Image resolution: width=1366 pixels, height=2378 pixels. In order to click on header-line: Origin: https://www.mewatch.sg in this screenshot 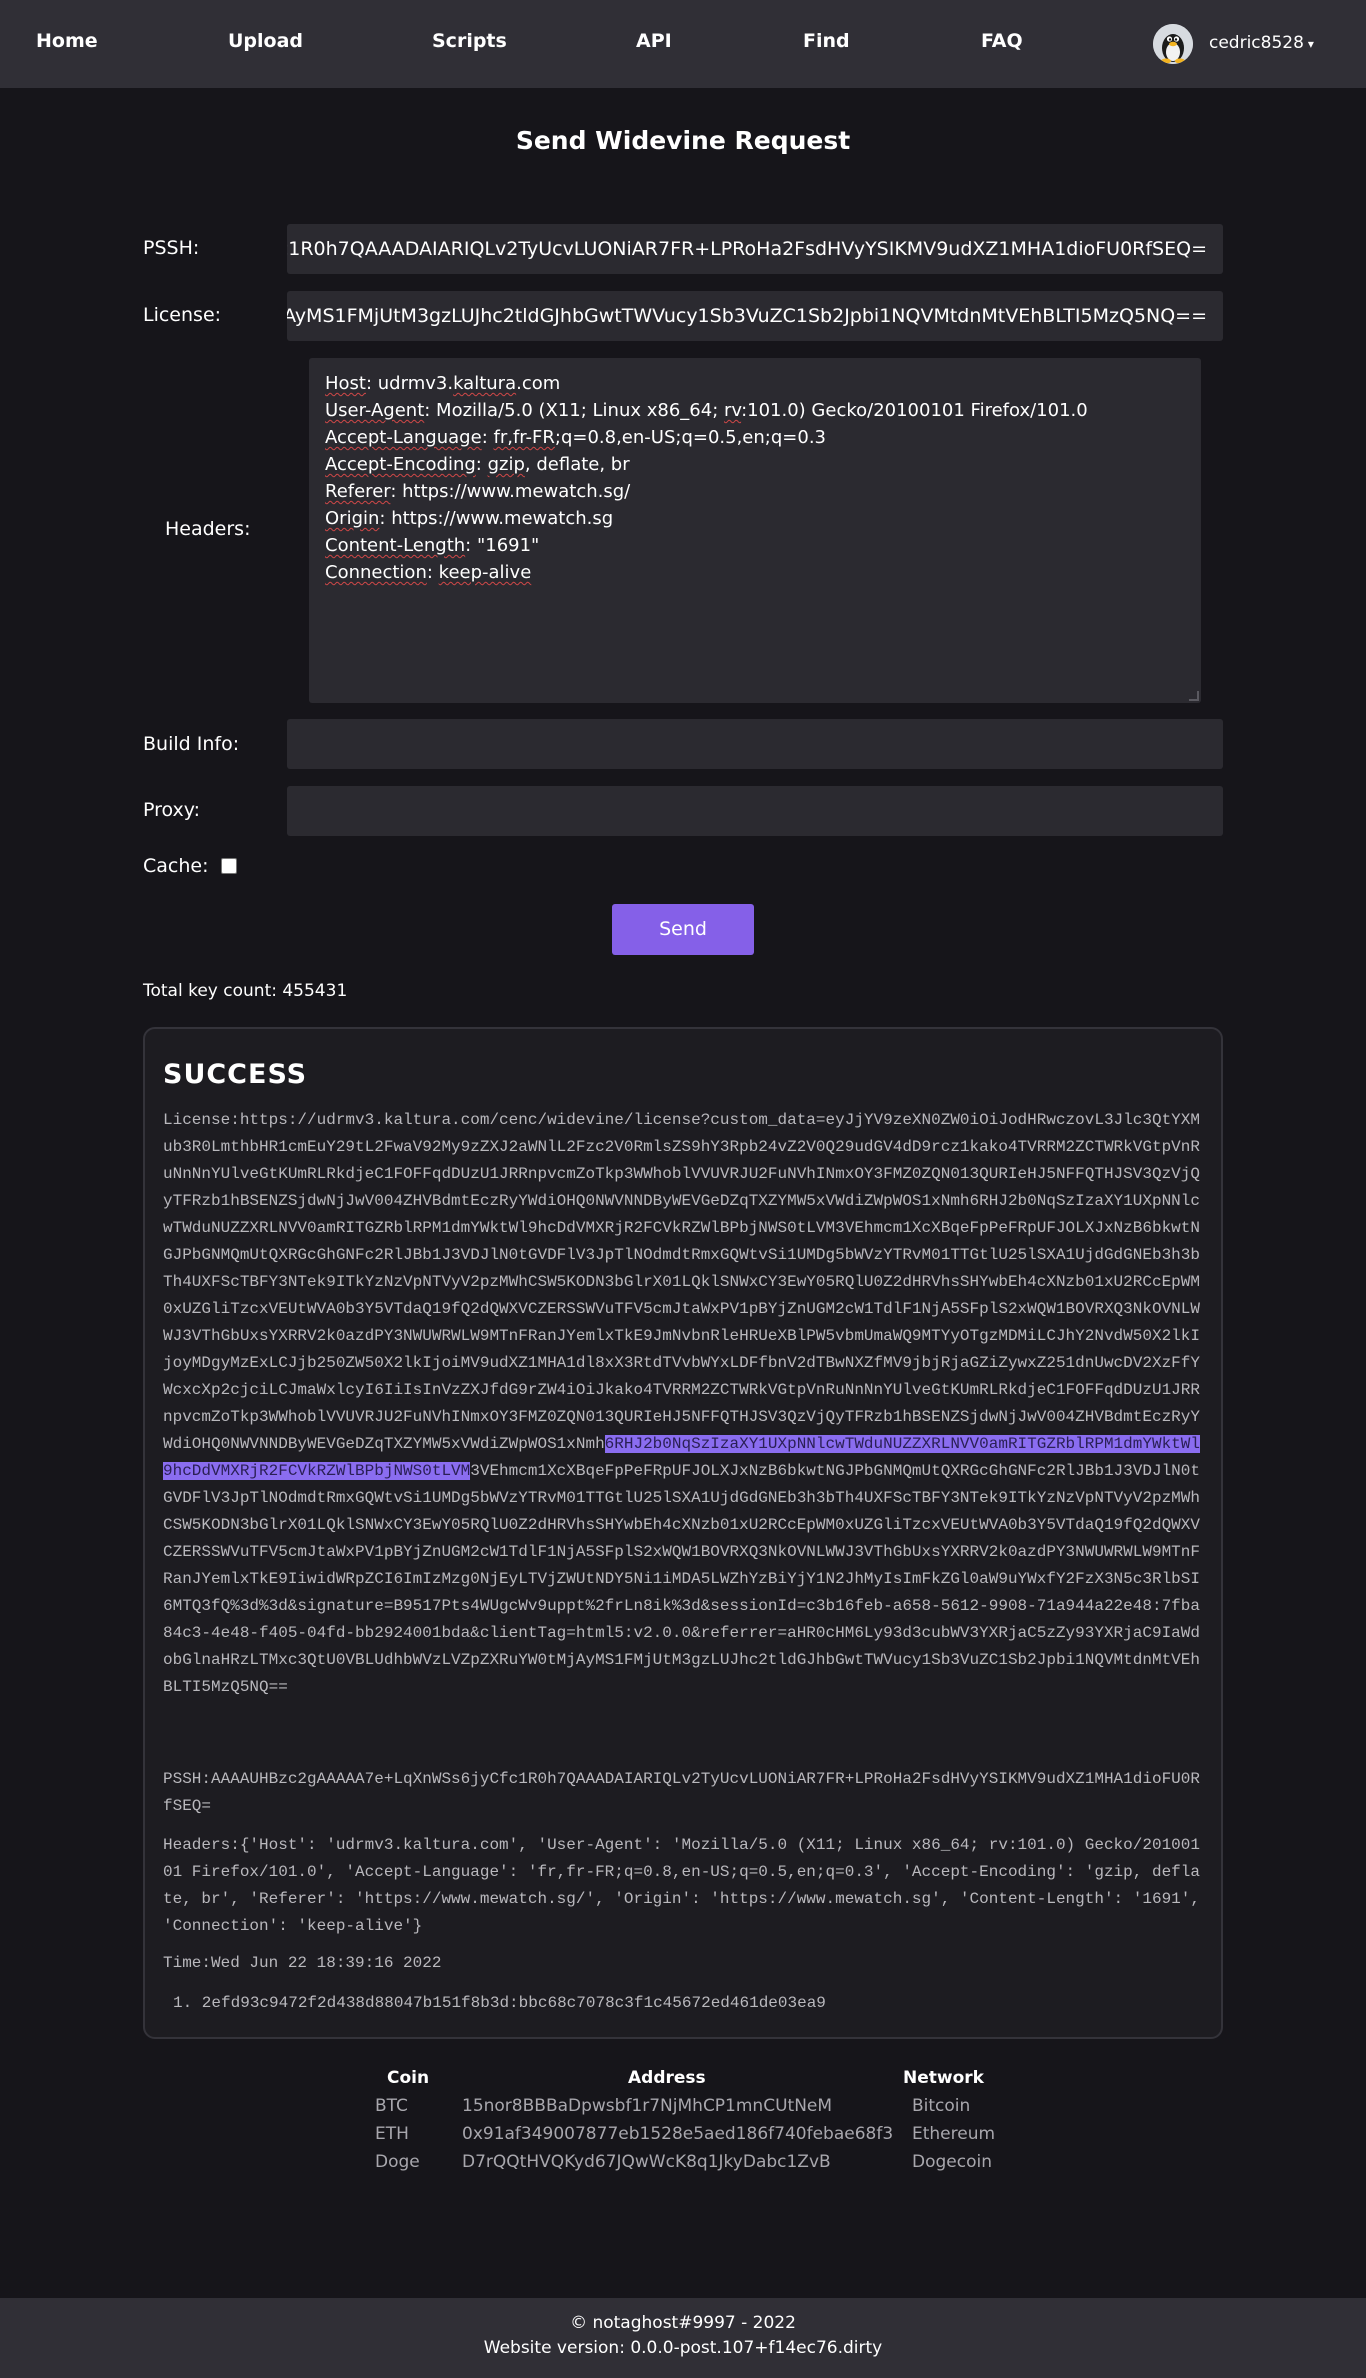, I will do `click(755, 518)`.